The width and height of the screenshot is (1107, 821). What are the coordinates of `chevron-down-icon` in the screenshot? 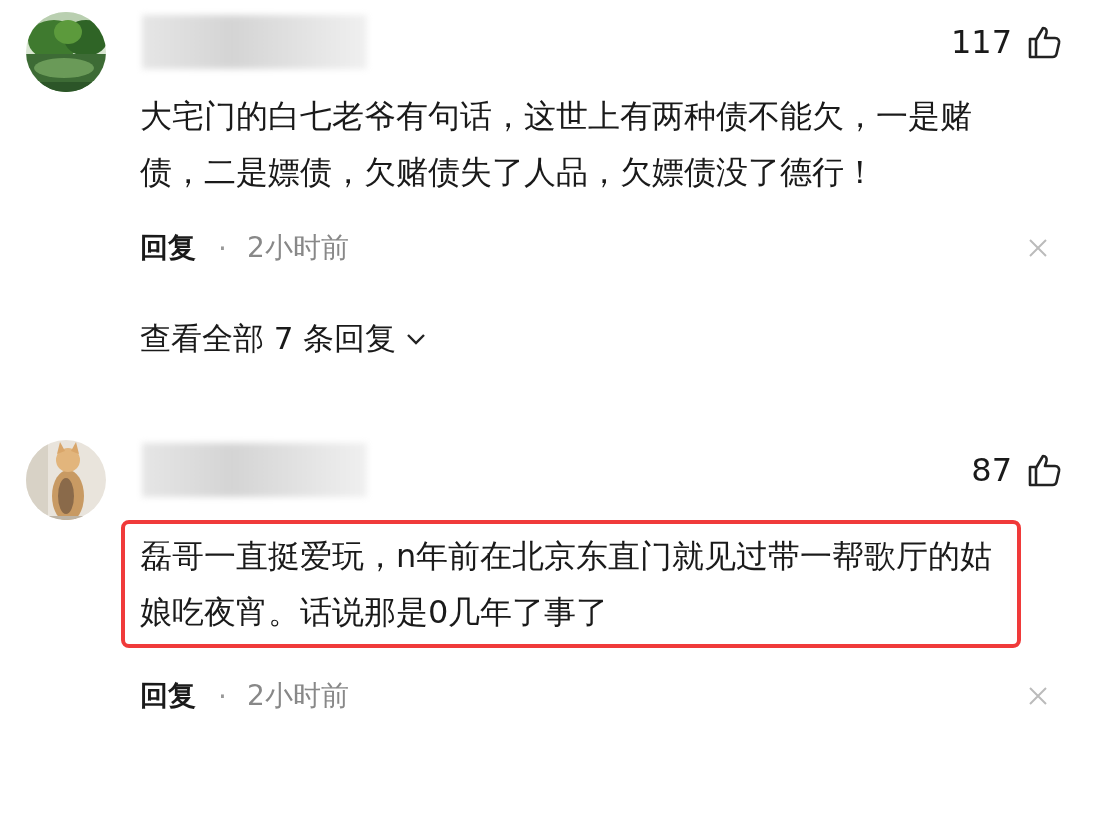 It's located at (416, 339).